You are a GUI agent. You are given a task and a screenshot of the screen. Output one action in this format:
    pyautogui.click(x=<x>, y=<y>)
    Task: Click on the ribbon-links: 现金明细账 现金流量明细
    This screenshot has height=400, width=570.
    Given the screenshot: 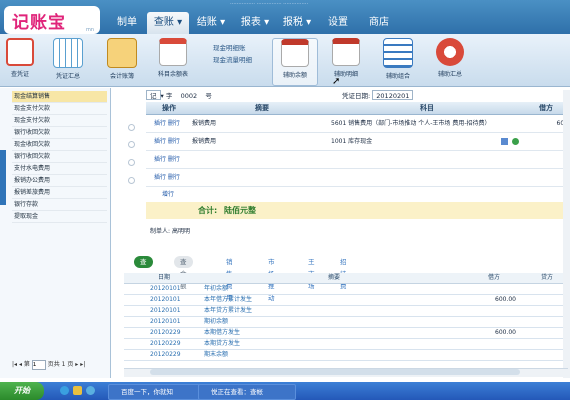 What is the action you would take?
    pyautogui.click(x=232, y=54)
    